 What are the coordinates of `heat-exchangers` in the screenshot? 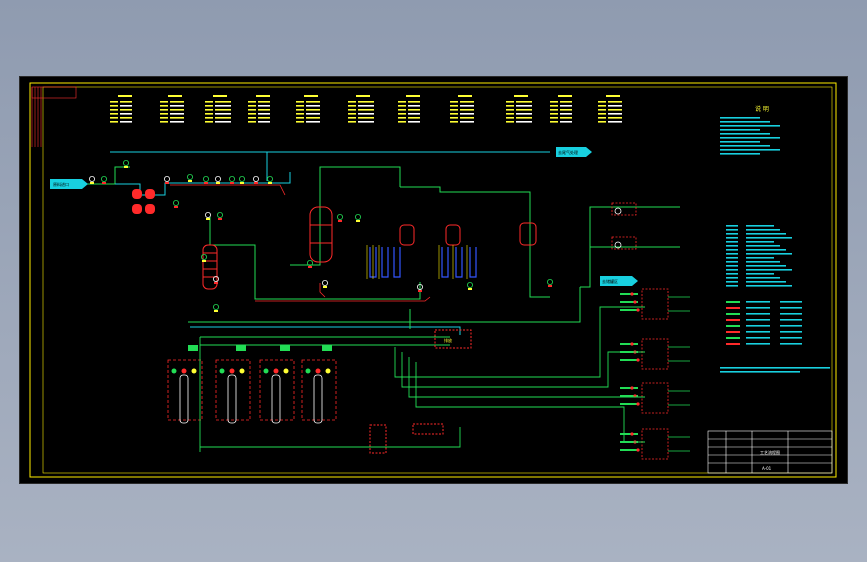 It's located at (468, 234).